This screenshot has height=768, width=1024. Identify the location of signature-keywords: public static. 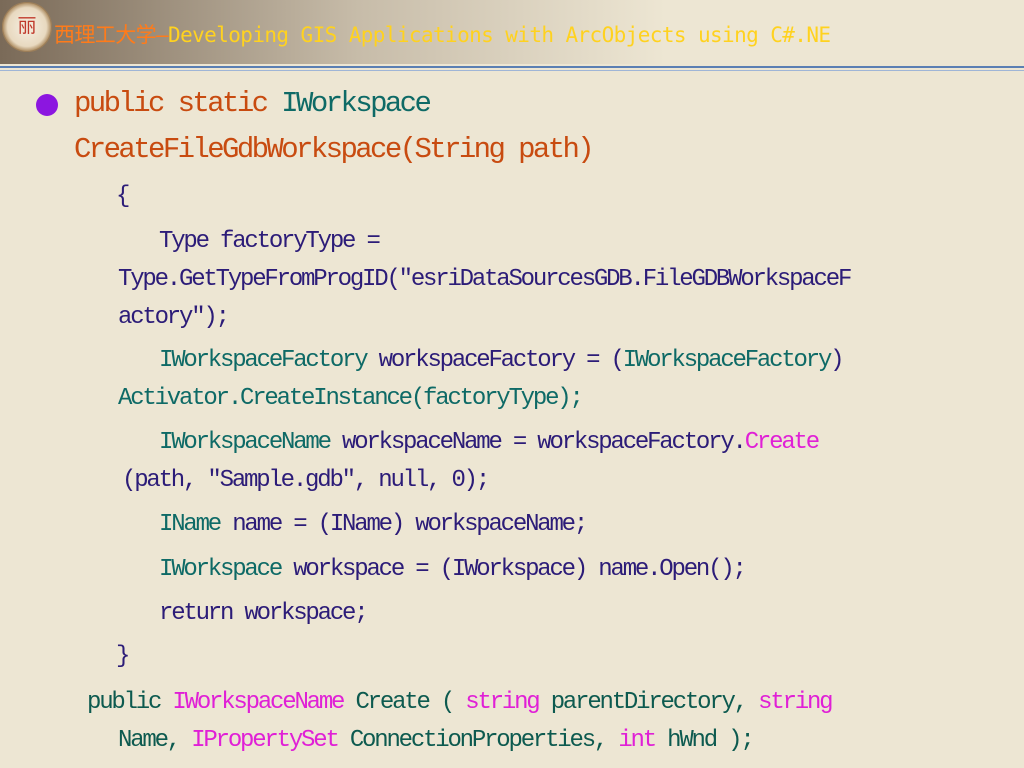
(178, 103).